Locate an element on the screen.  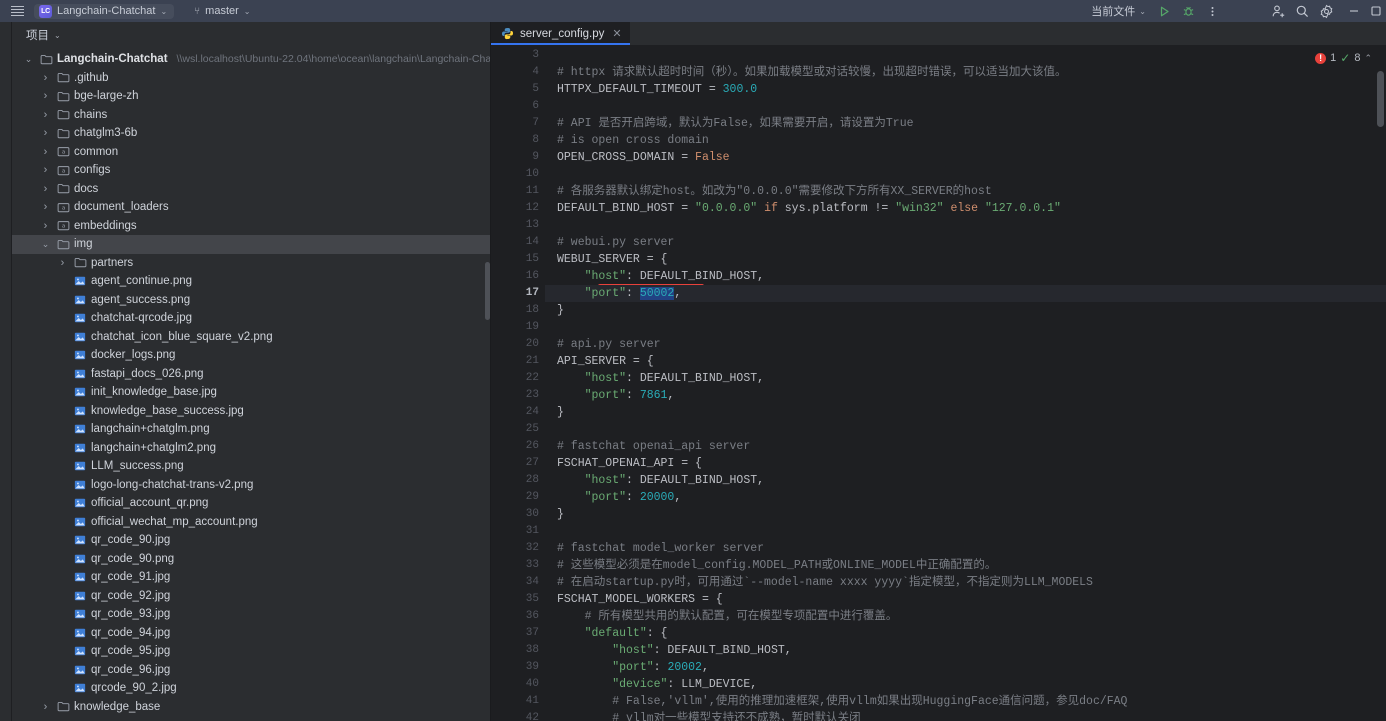
tree-item-document-loaders: › a document_loaders is located at coordinates (251, 207).